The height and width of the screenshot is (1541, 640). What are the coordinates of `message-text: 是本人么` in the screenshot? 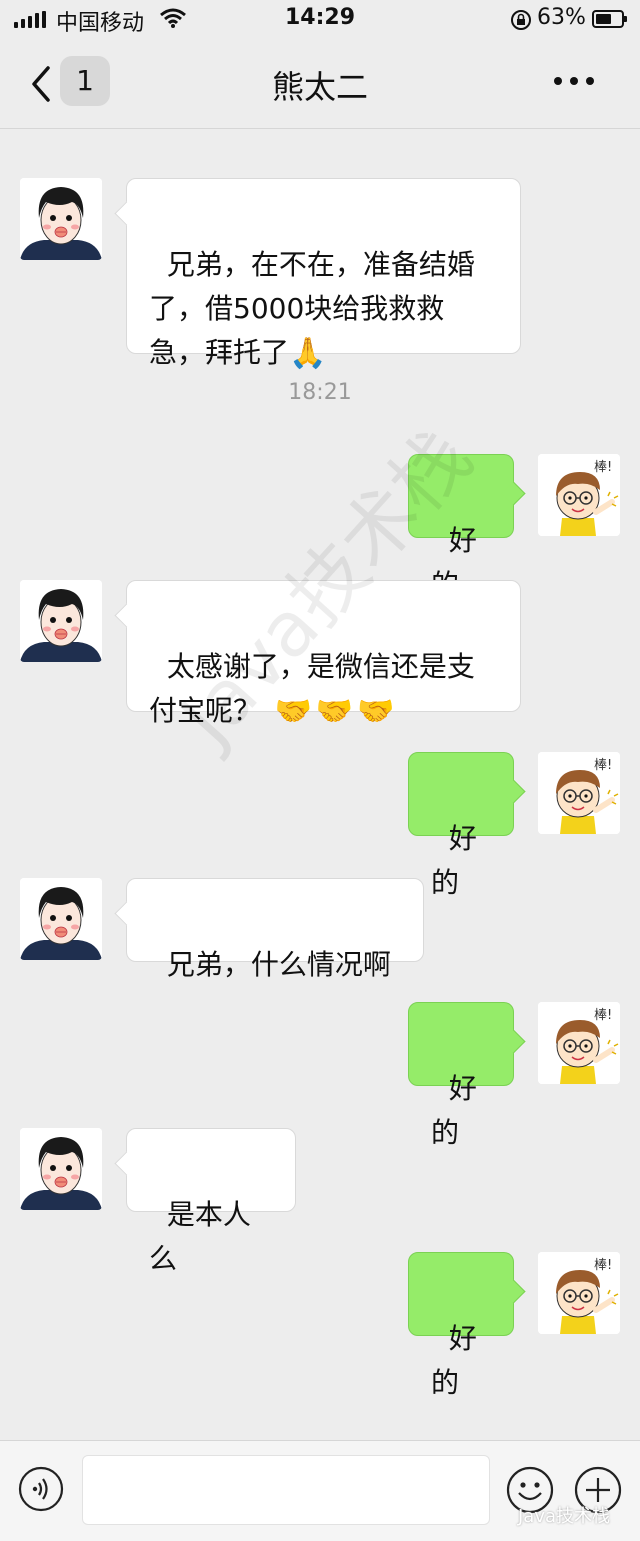 It's located at (200, 1236).